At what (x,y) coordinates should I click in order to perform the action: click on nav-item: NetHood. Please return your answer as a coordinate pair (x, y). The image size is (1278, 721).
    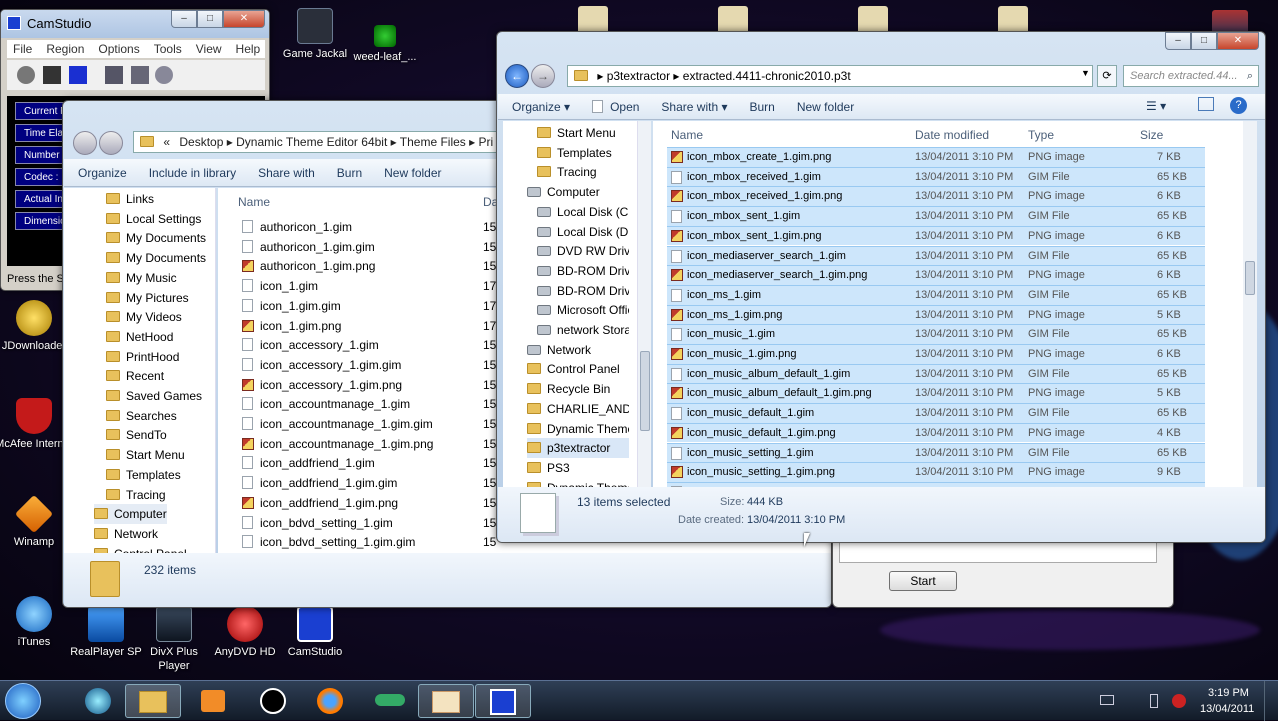
    Looking at the image, I should click on (139, 337).